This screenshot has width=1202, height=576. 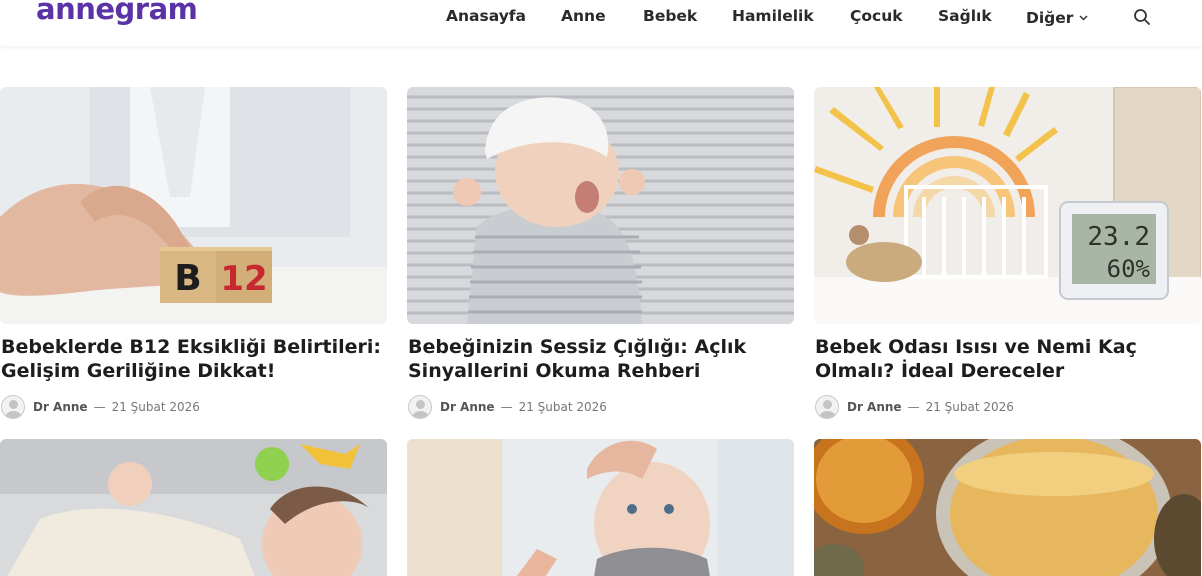 What do you see at coordinates (1118, 237) in the screenshot?
I see `thermometer-temperature: 23.2` at bounding box center [1118, 237].